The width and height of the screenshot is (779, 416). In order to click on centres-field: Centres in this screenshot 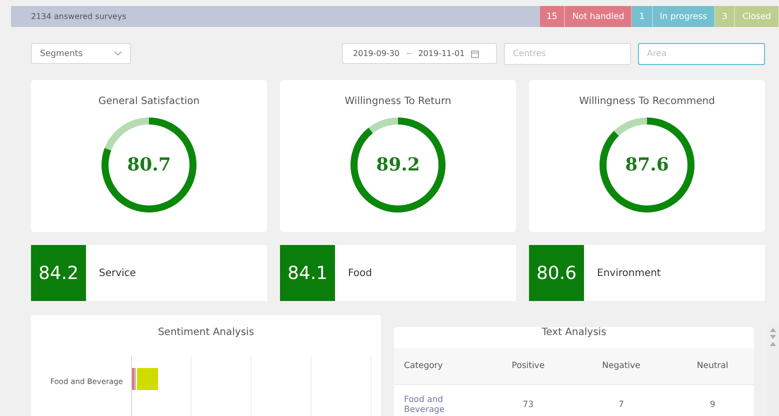, I will do `click(567, 53)`.